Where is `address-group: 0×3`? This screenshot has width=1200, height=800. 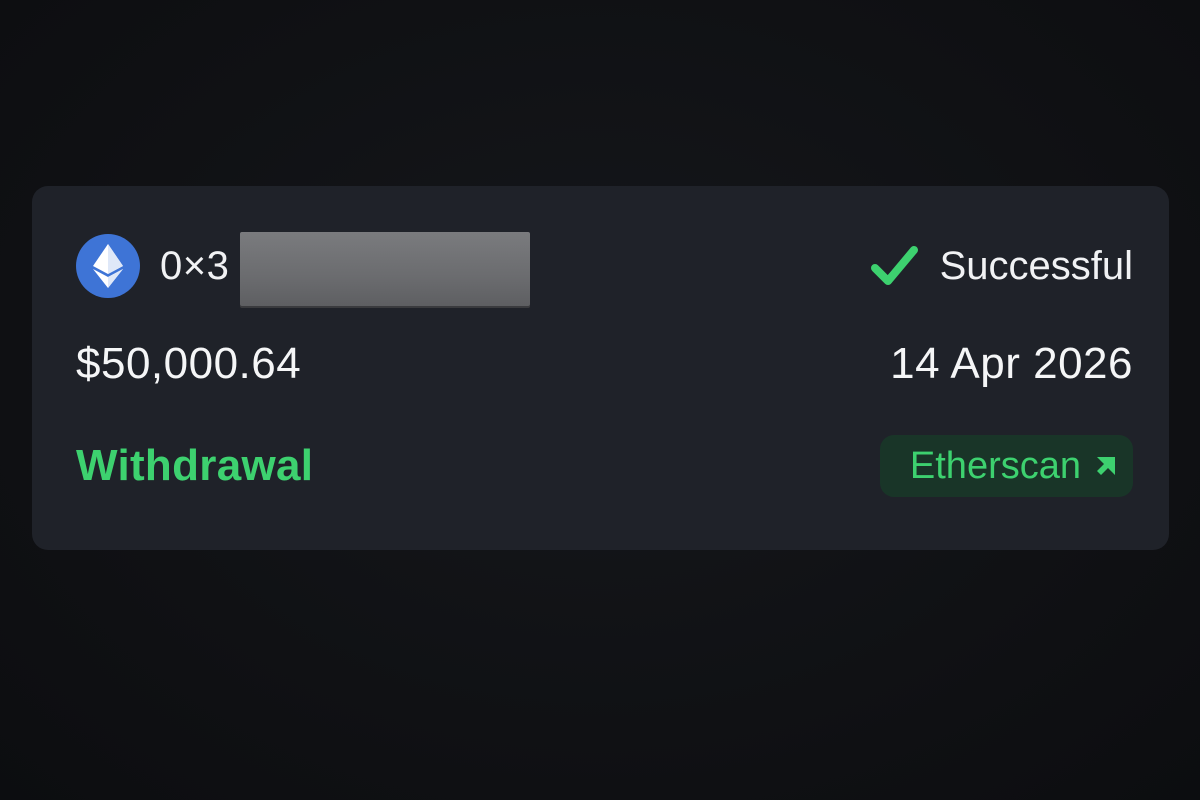 address-group: 0×3 is located at coordinates (303, 269).